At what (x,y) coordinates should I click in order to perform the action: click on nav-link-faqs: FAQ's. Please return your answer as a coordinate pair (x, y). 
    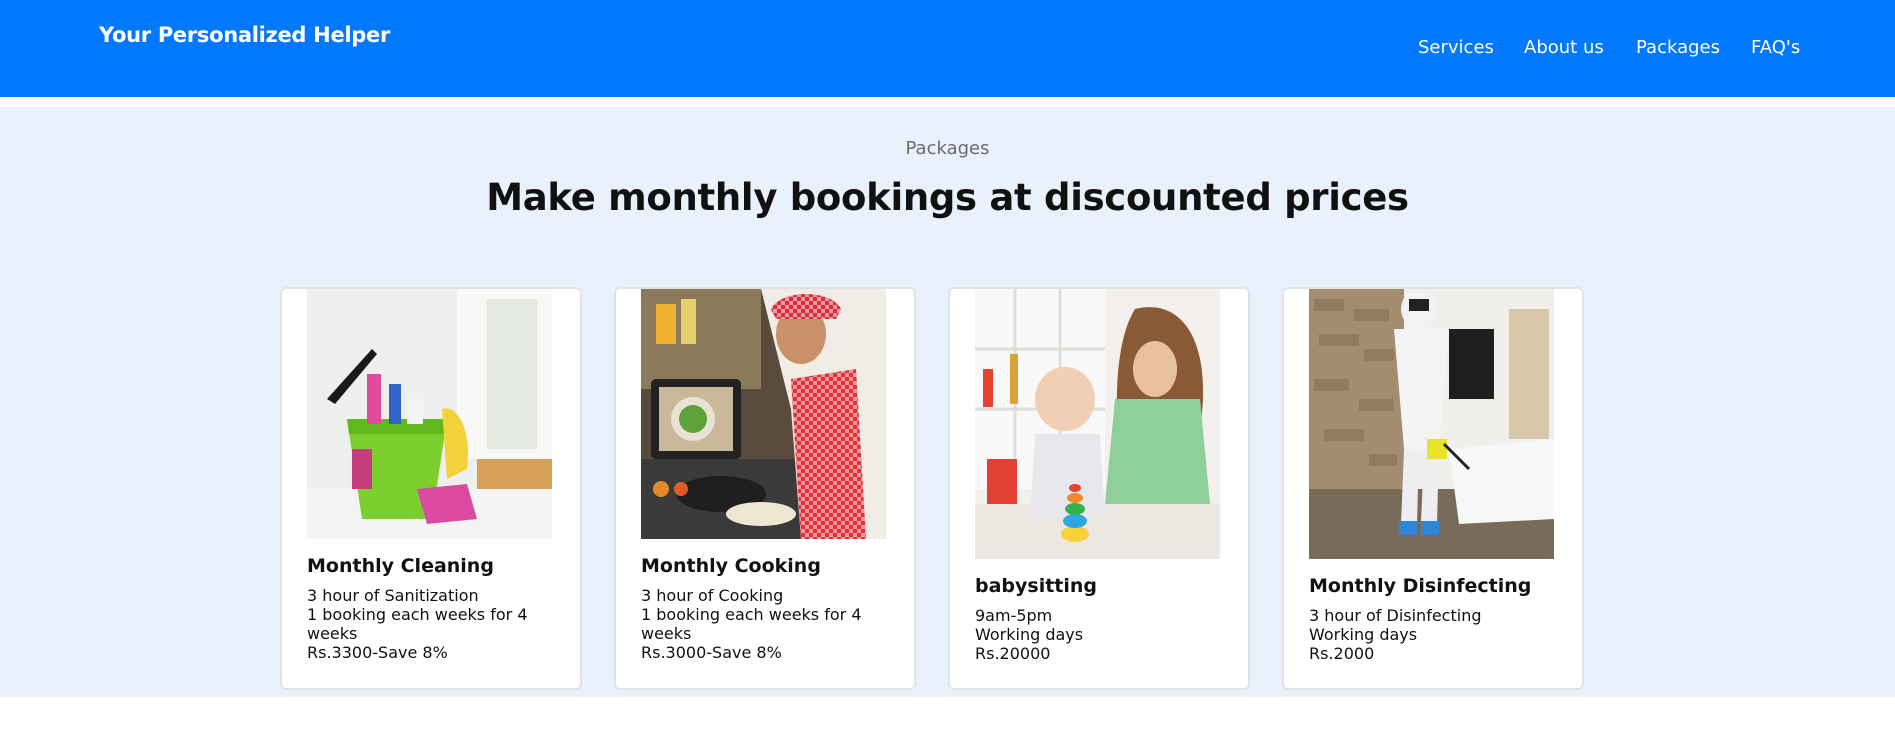
    Looking at the image, I should click on (1775, 47).